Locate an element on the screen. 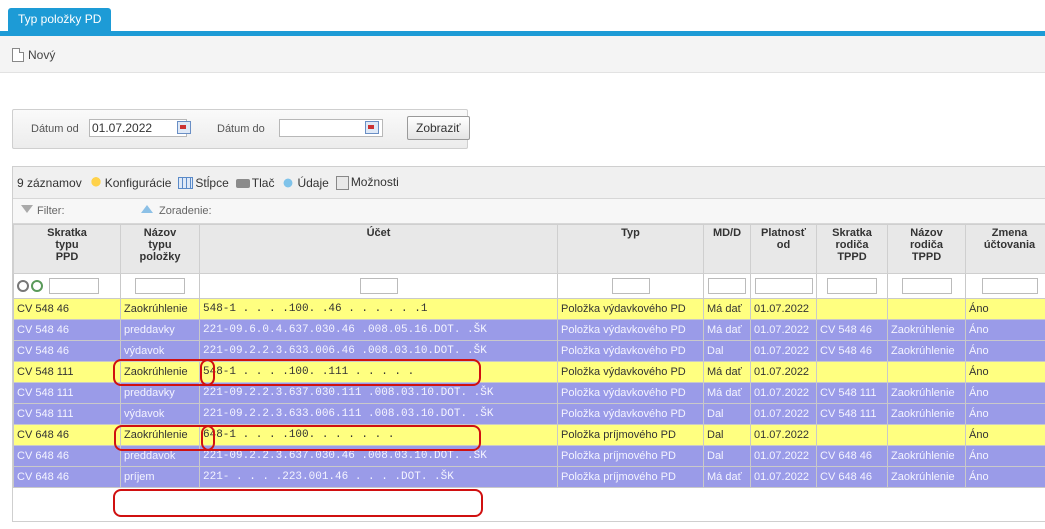  column-header: Názov typu položky is located at coordinates (160, 249).